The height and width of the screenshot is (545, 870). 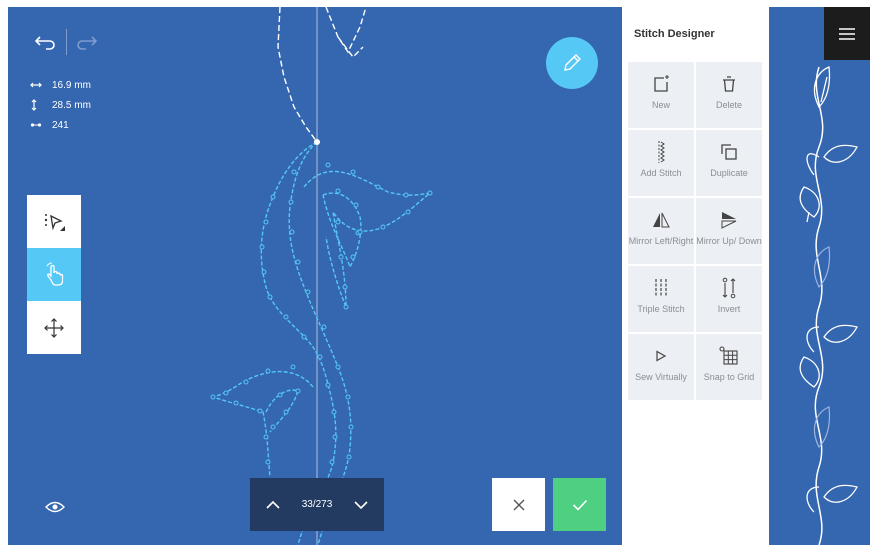 I want to click on select-arrow-icon, so click(x=54, y=222).